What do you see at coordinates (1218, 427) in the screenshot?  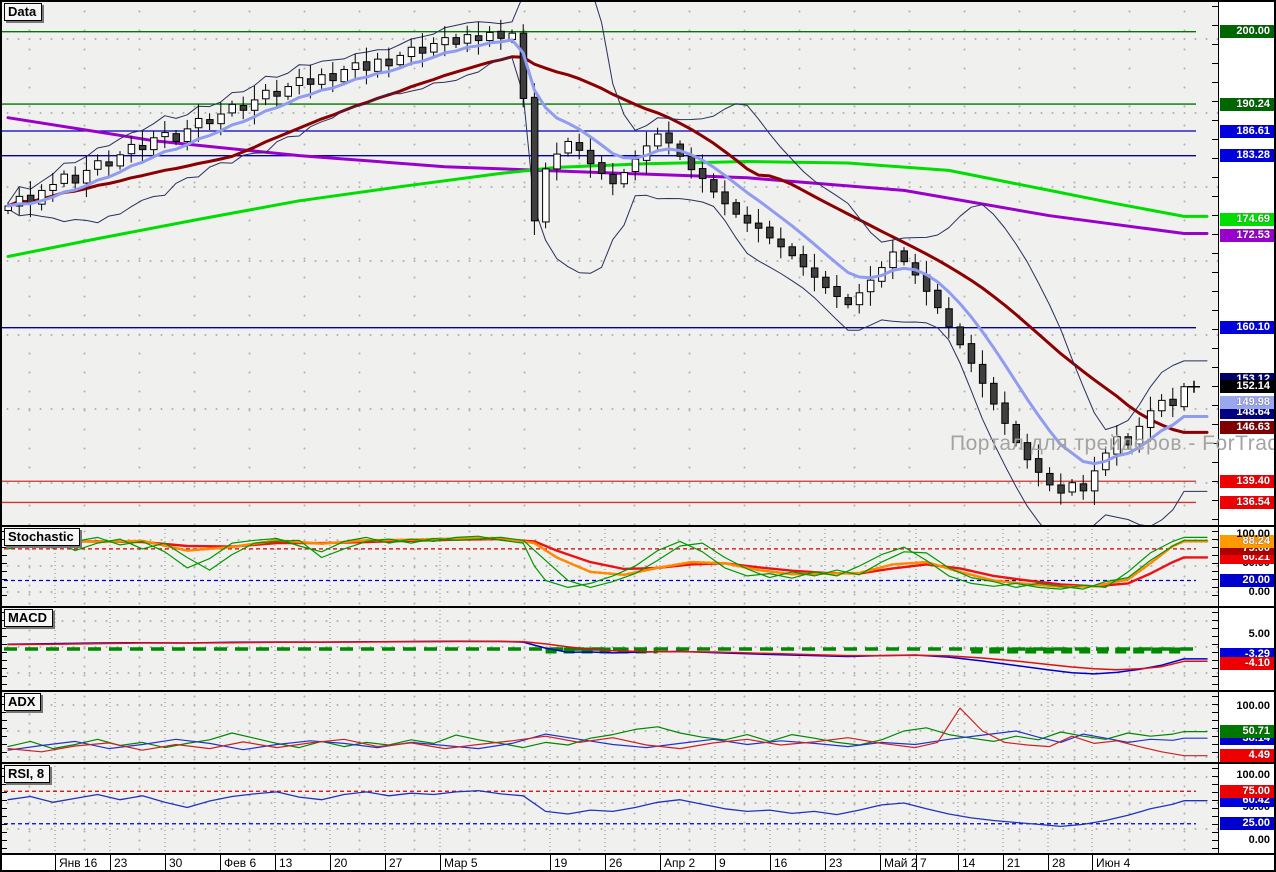 I see `axis-line` at bounding box center [1218, 427].